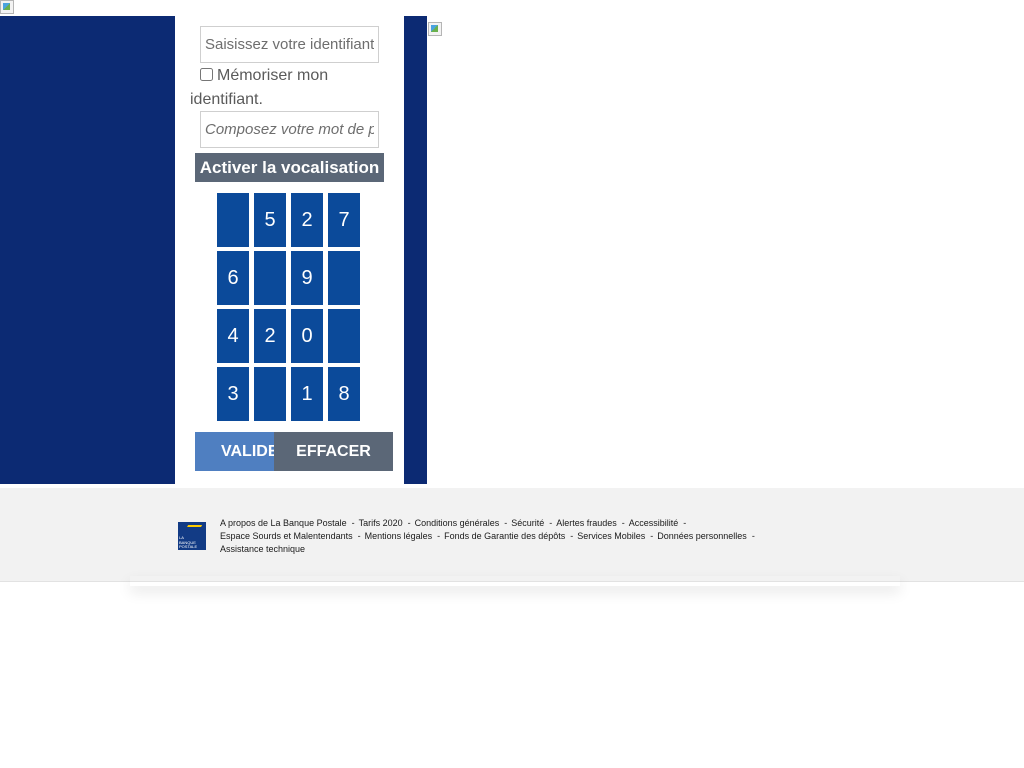 Image resolution: width=1024 pixels, height=768 pixels. Describe the element at coordinates (240, 451) in the screenshot. I see `validate-button: VALIDER` at that location.